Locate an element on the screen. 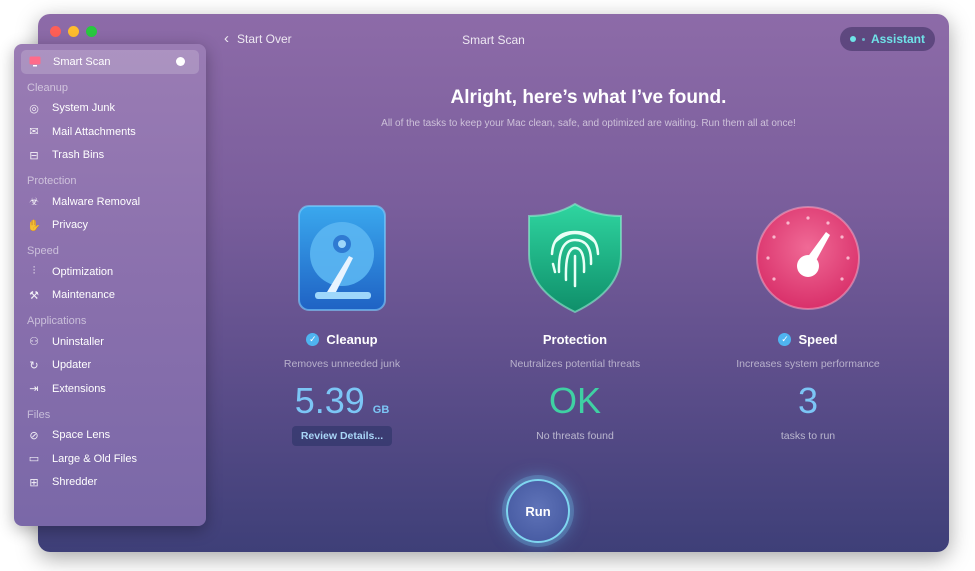 This screenshot has width=975, height=571. sidebar-item-label: Maintenance is located at coordinates (83, 295).